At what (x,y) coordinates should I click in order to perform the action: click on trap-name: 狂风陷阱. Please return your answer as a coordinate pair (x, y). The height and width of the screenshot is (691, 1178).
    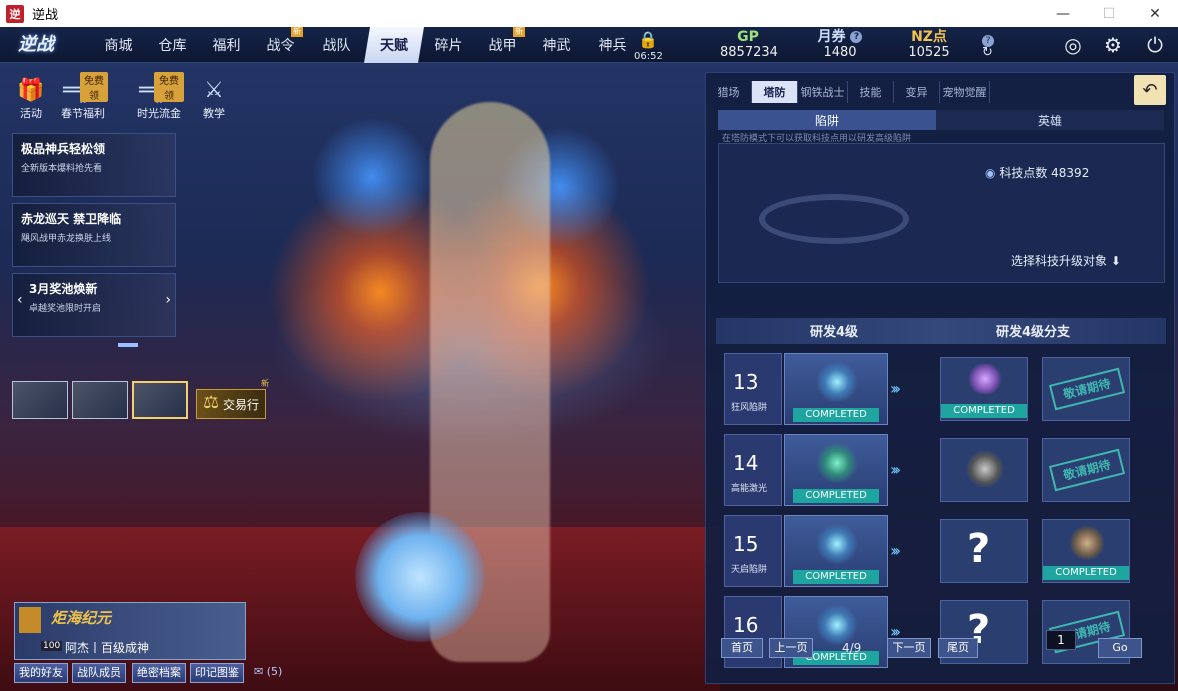
    Looking at the image, I should click on (749, 408).